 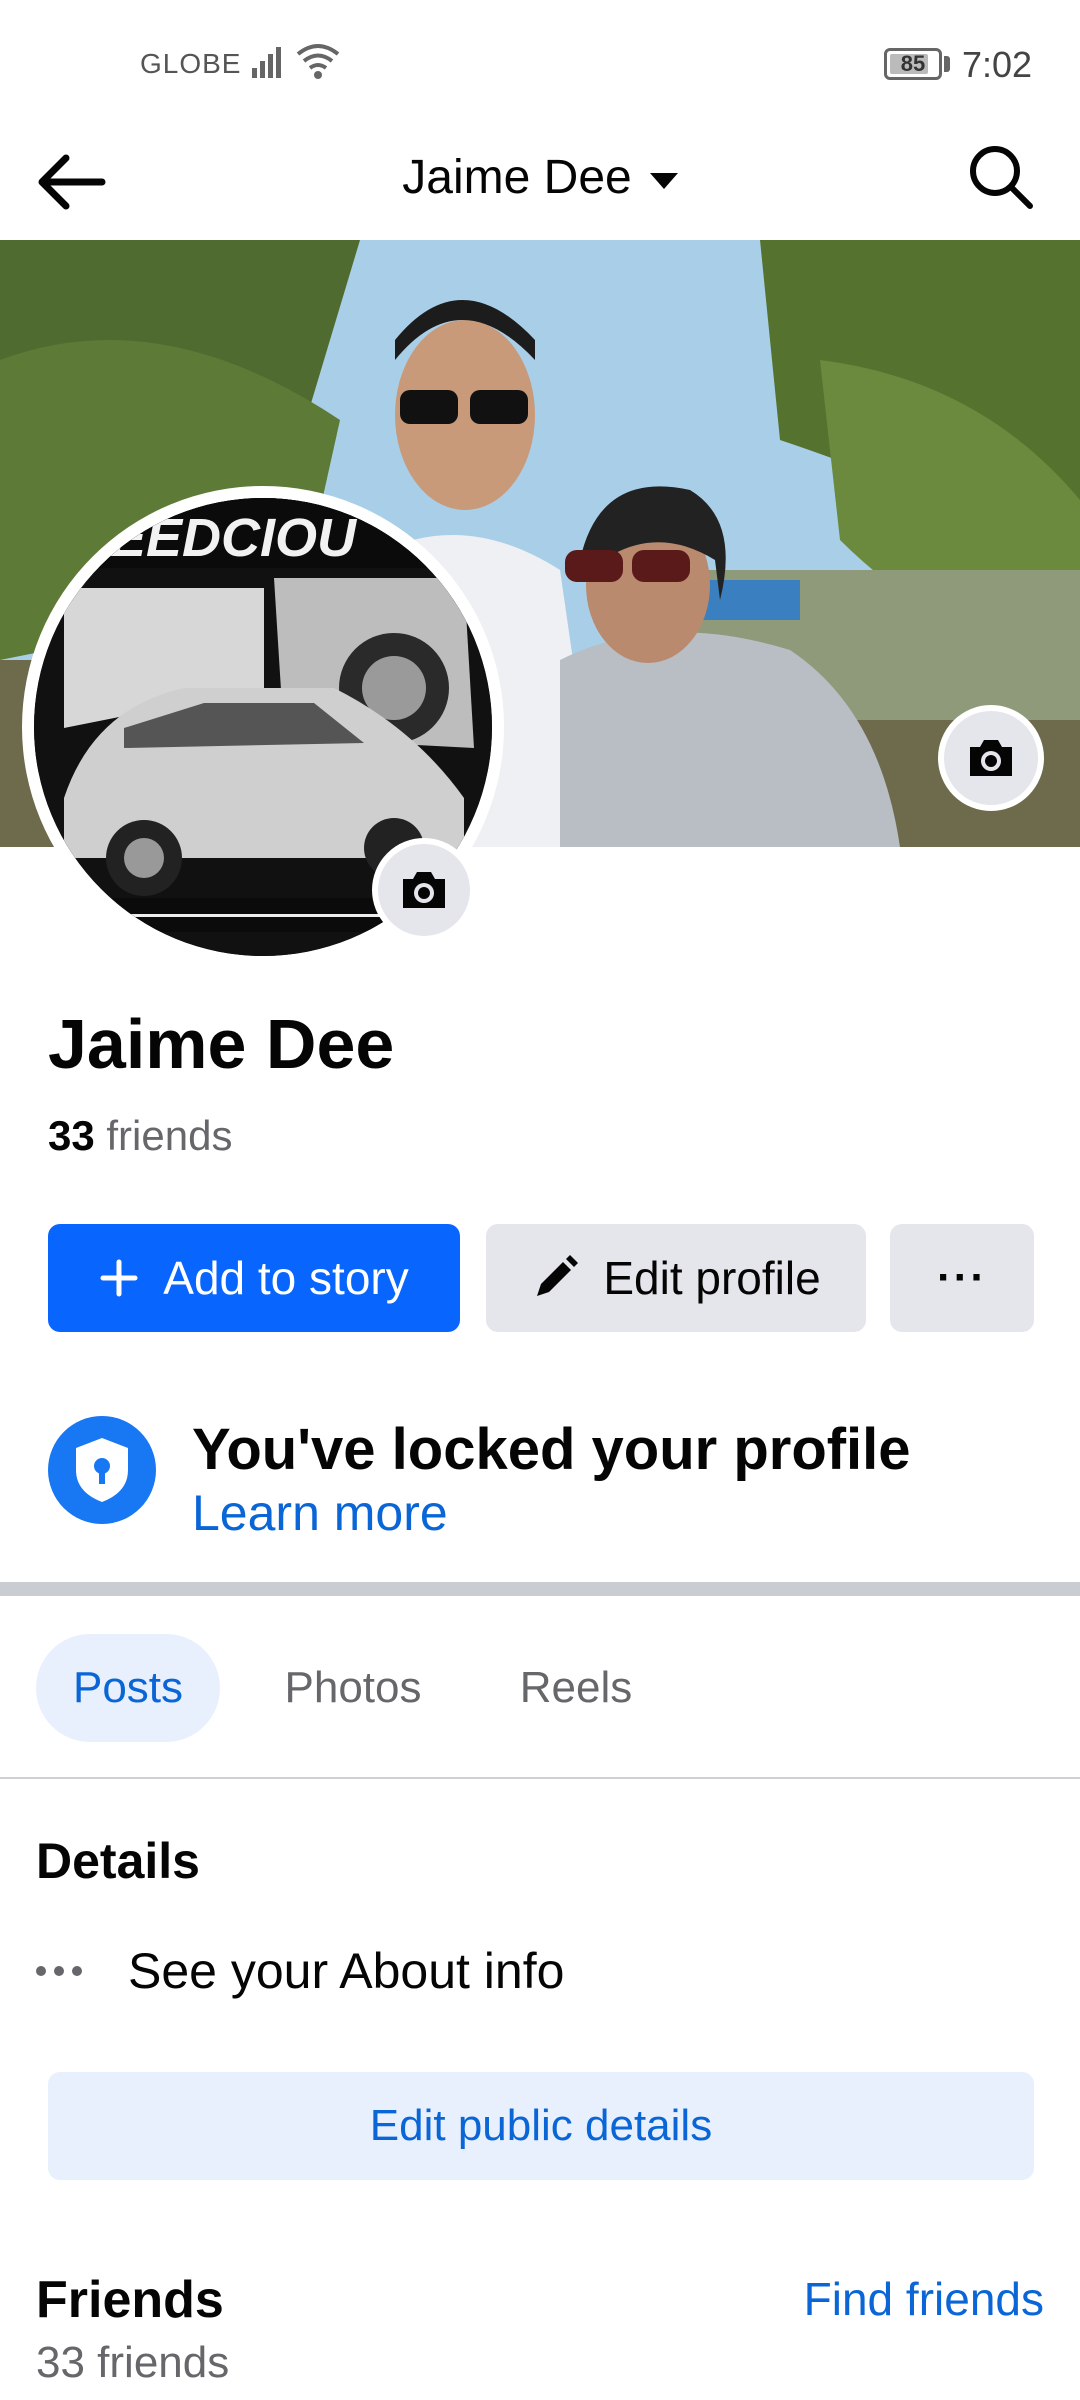 I want to click on profile-switcher: Jaime Dee, so click(x=540, y=177).